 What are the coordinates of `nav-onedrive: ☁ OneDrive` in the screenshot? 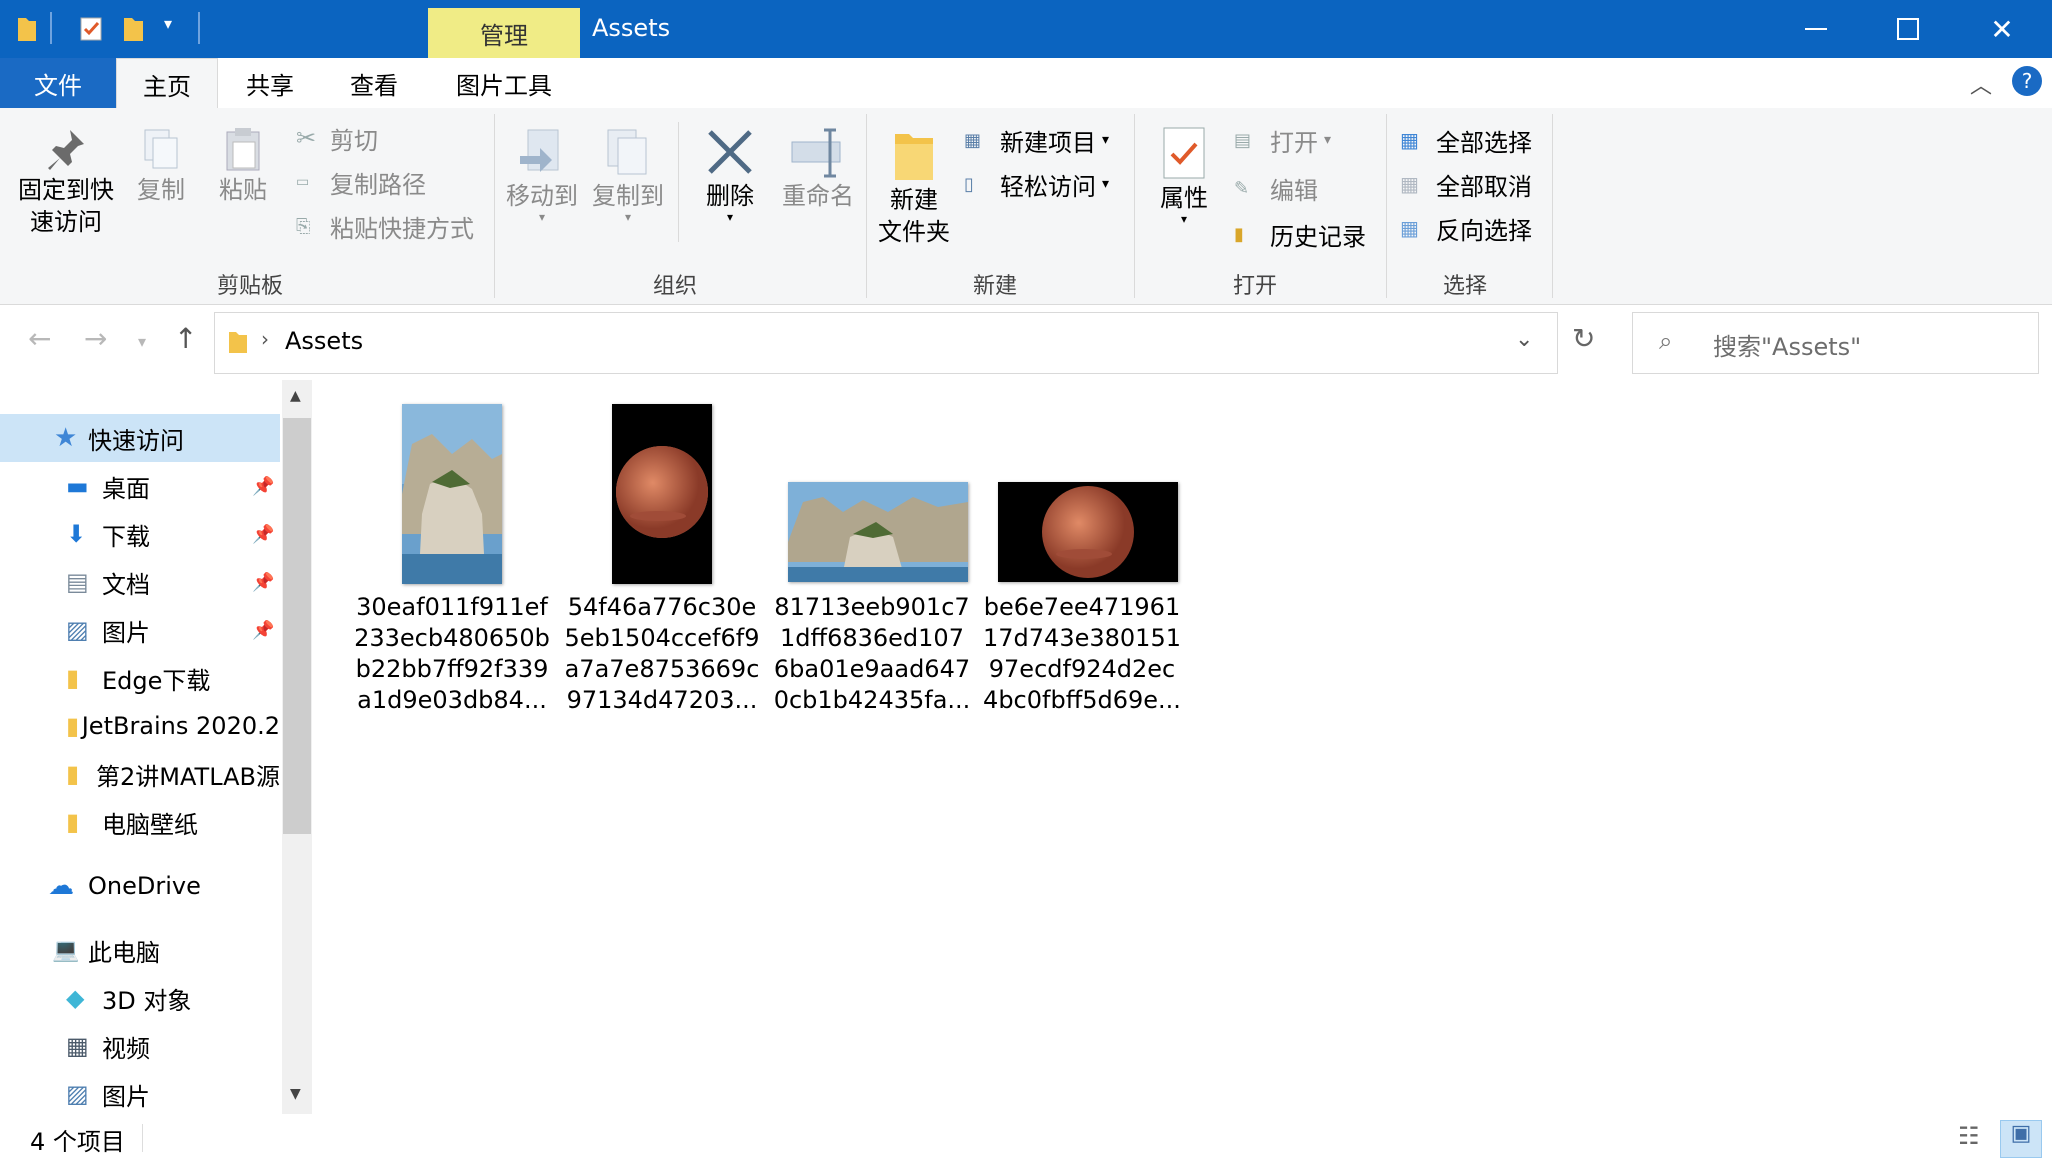 It's located at (140, 886).